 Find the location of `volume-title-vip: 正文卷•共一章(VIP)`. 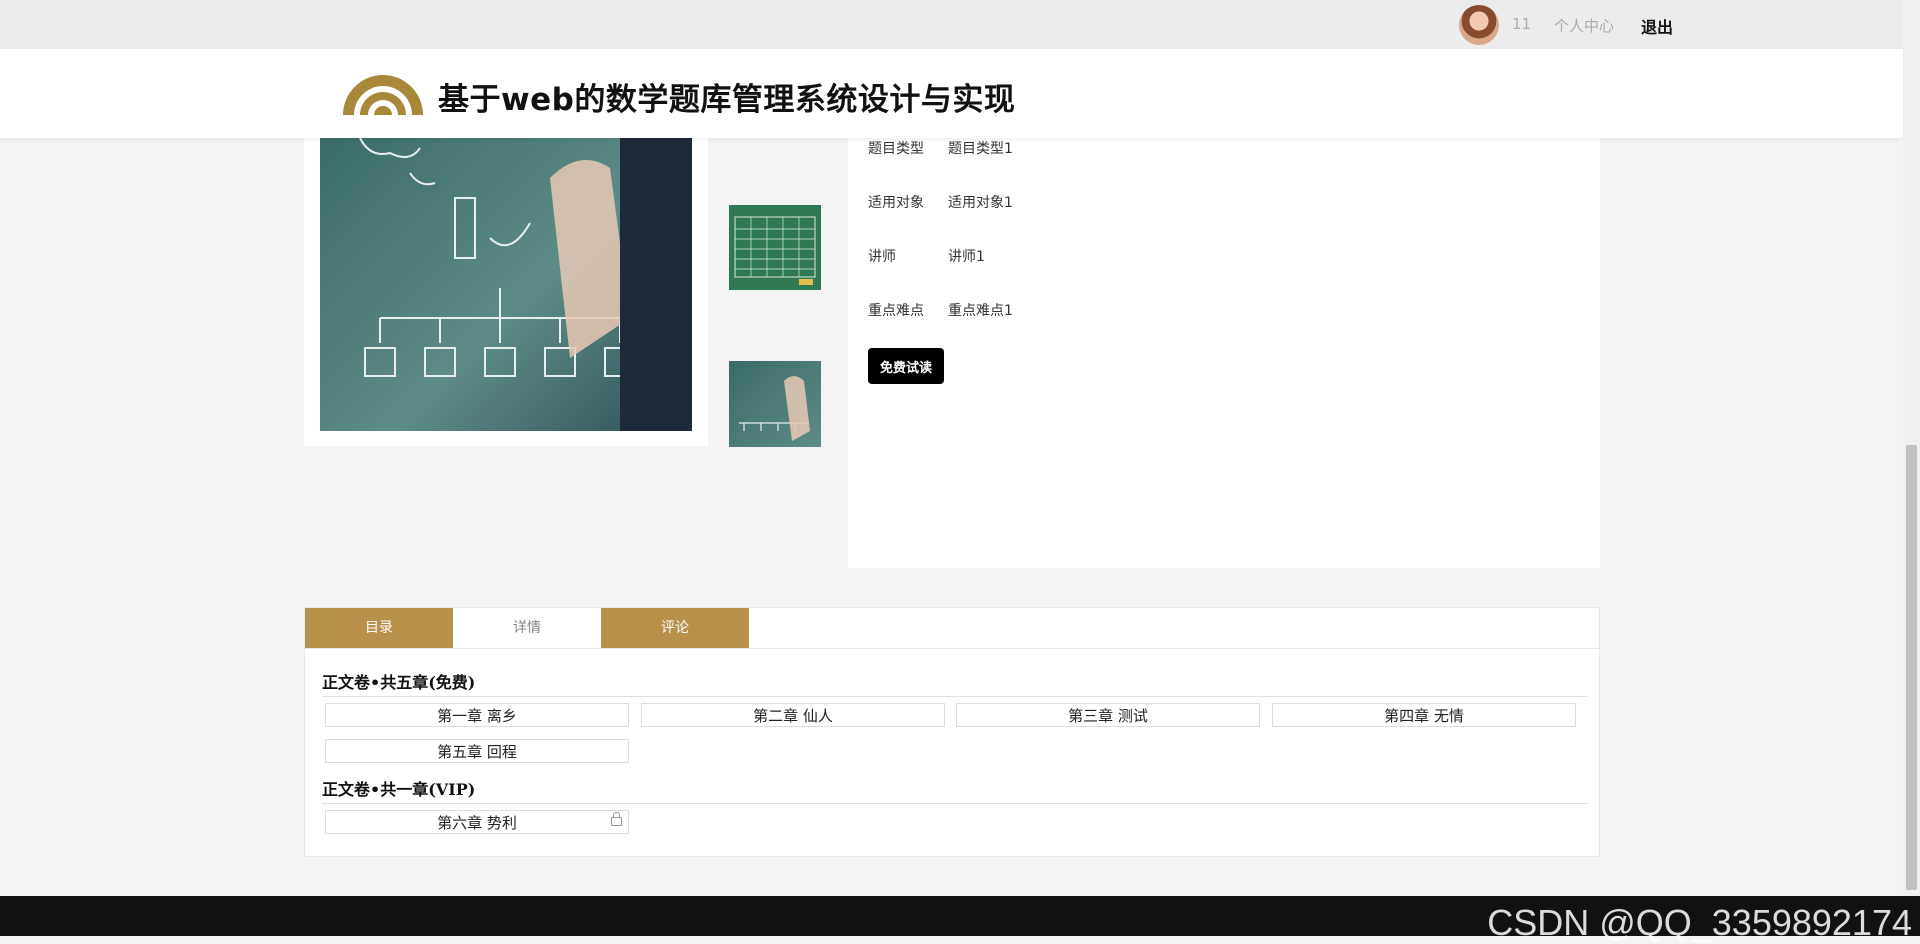

volume-title-vip: 正文卷•共一章(VIP) is located at coordinates (399, 789).